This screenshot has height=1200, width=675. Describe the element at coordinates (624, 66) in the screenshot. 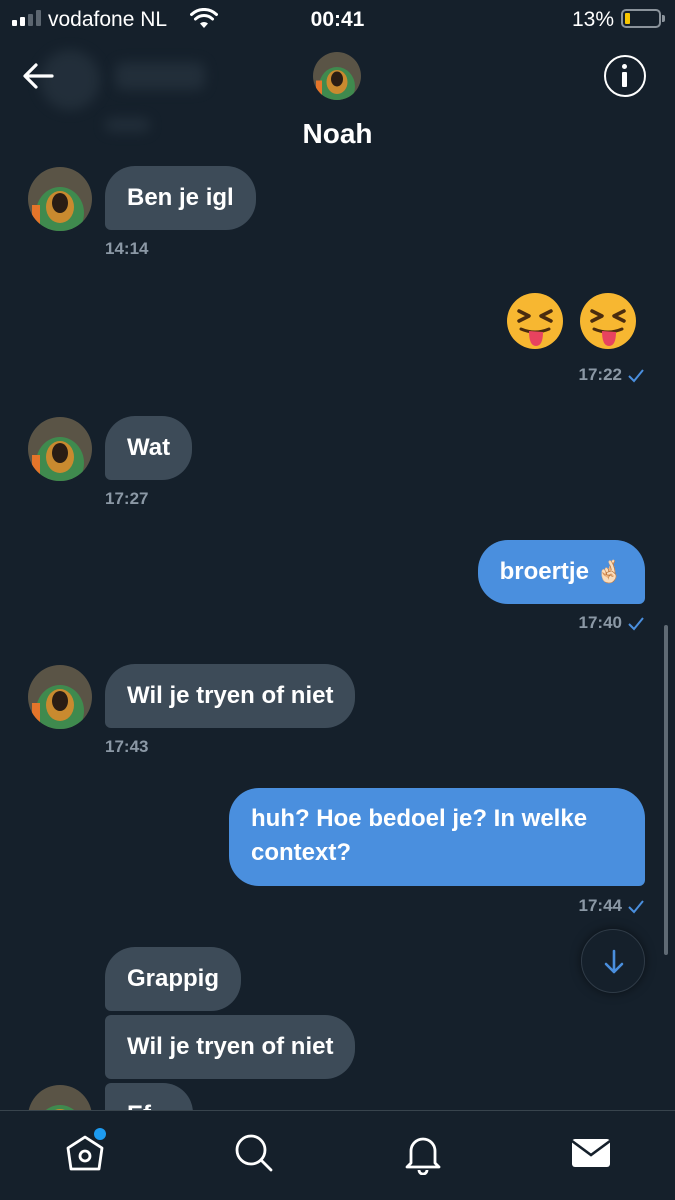

I see `info-icon` at that location.